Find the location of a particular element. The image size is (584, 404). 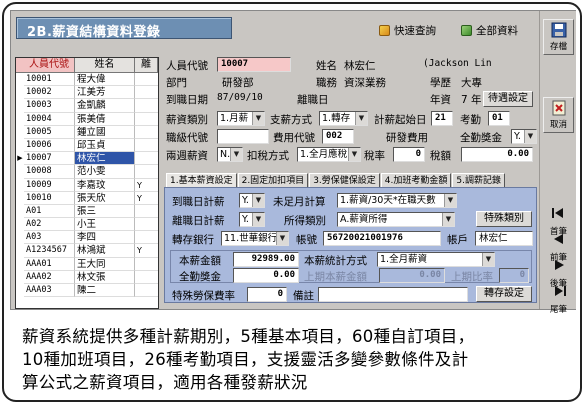

dept-value: 研發部 is located at coordinates (238, 82).